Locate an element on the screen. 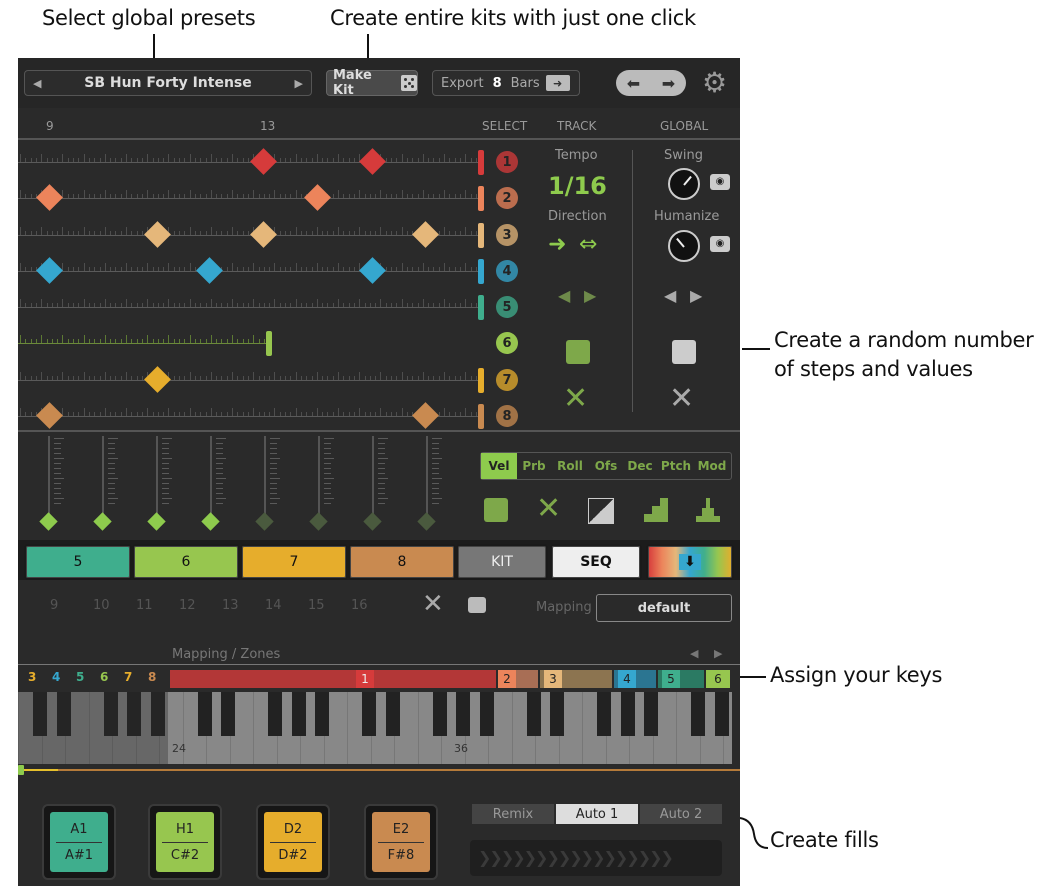 The image size is (1043, 886). global-close-icon: ✕ is located at coordinates (681, 399).